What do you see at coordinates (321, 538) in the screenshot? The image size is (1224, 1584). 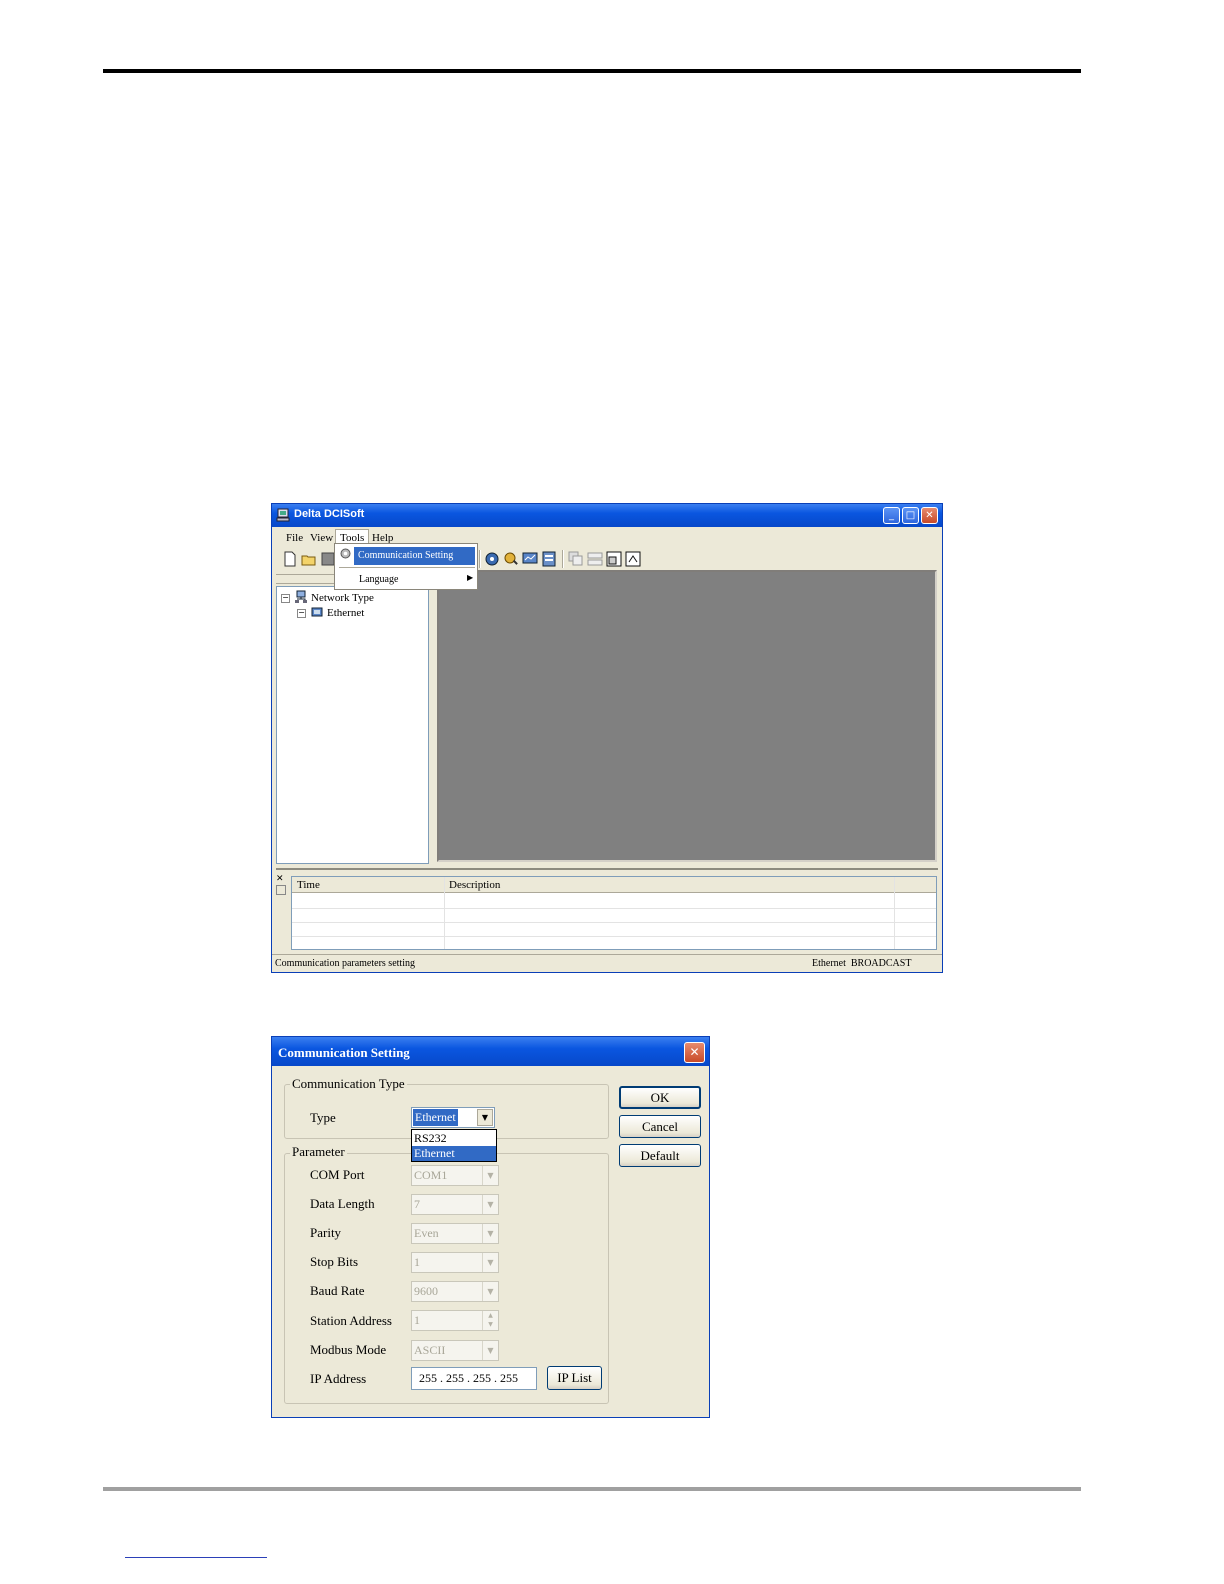 I see `menu-view: View` at bounding box center [321, 538].